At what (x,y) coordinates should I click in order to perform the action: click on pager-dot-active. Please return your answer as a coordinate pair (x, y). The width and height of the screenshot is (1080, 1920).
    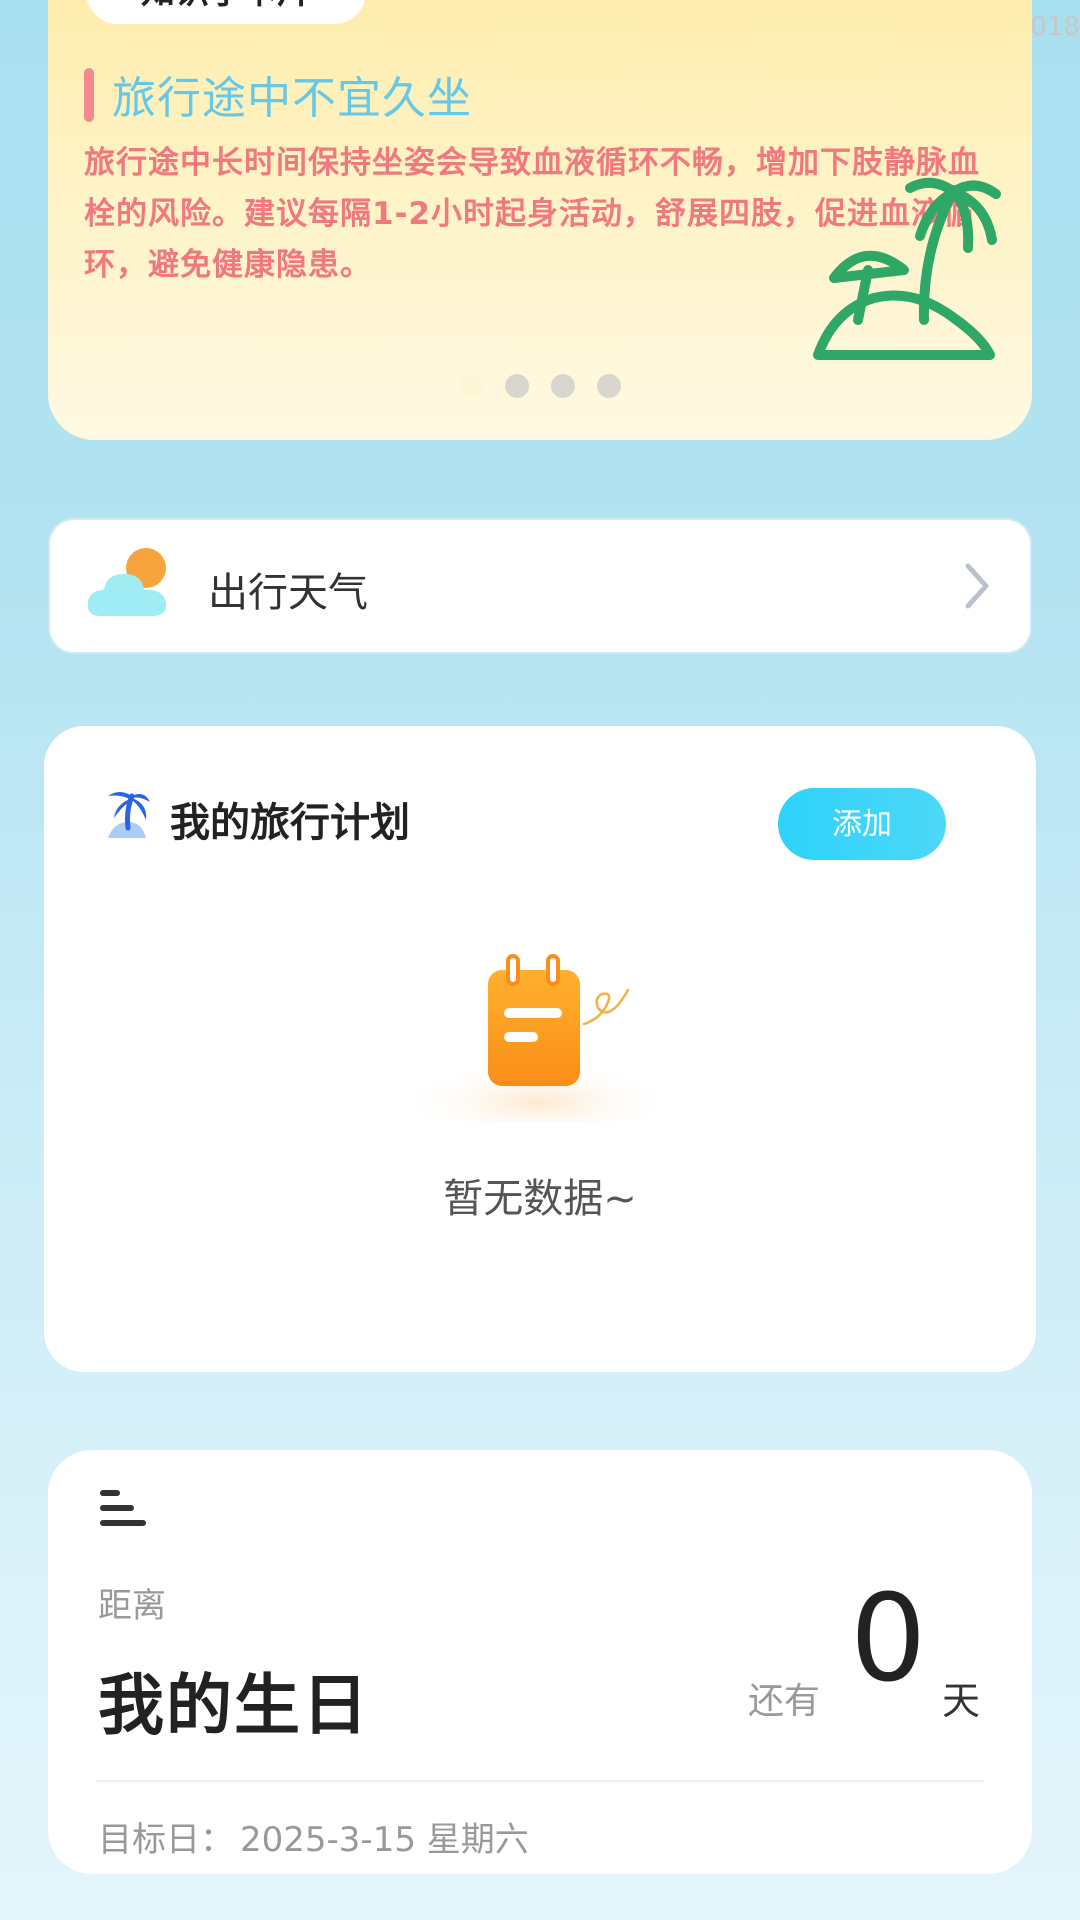
    Looking at the image, I should click on (471, 386).